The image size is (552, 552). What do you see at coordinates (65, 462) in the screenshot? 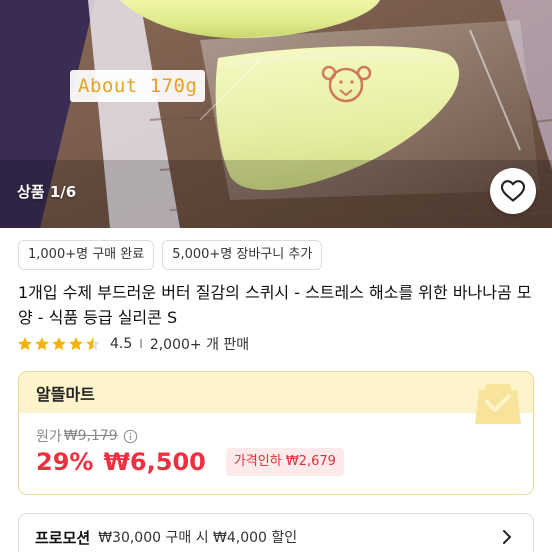
I see `discount-rate: 29%` at bounding box center [65, 462].